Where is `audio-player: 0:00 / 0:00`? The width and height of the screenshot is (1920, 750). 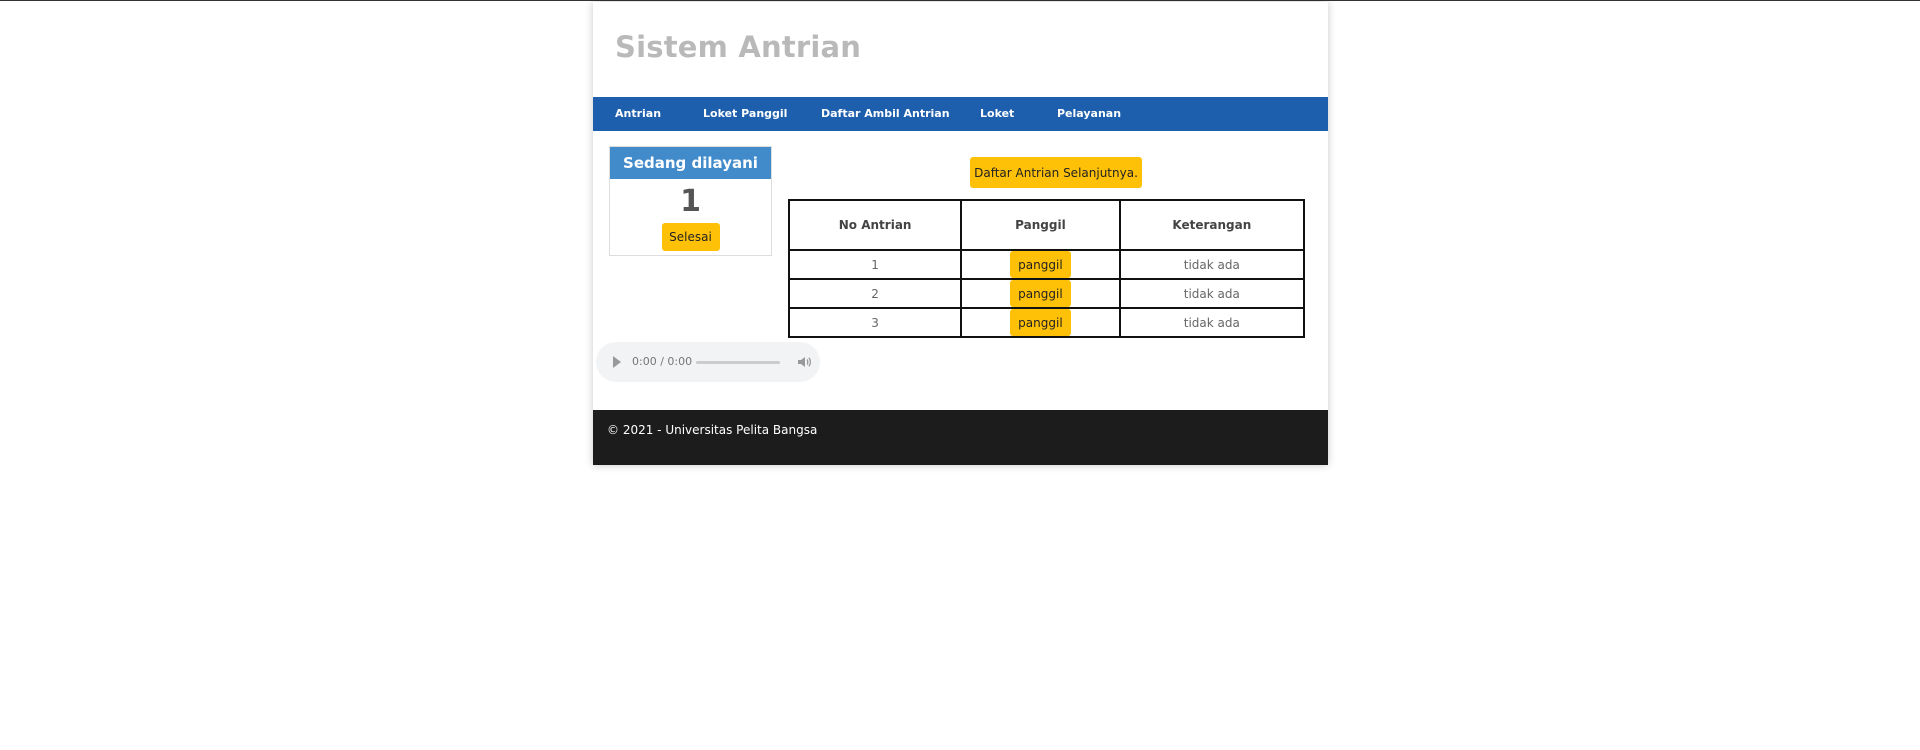
audio-player: 0:00 / 0:00 is located at coordinates (708, 362).